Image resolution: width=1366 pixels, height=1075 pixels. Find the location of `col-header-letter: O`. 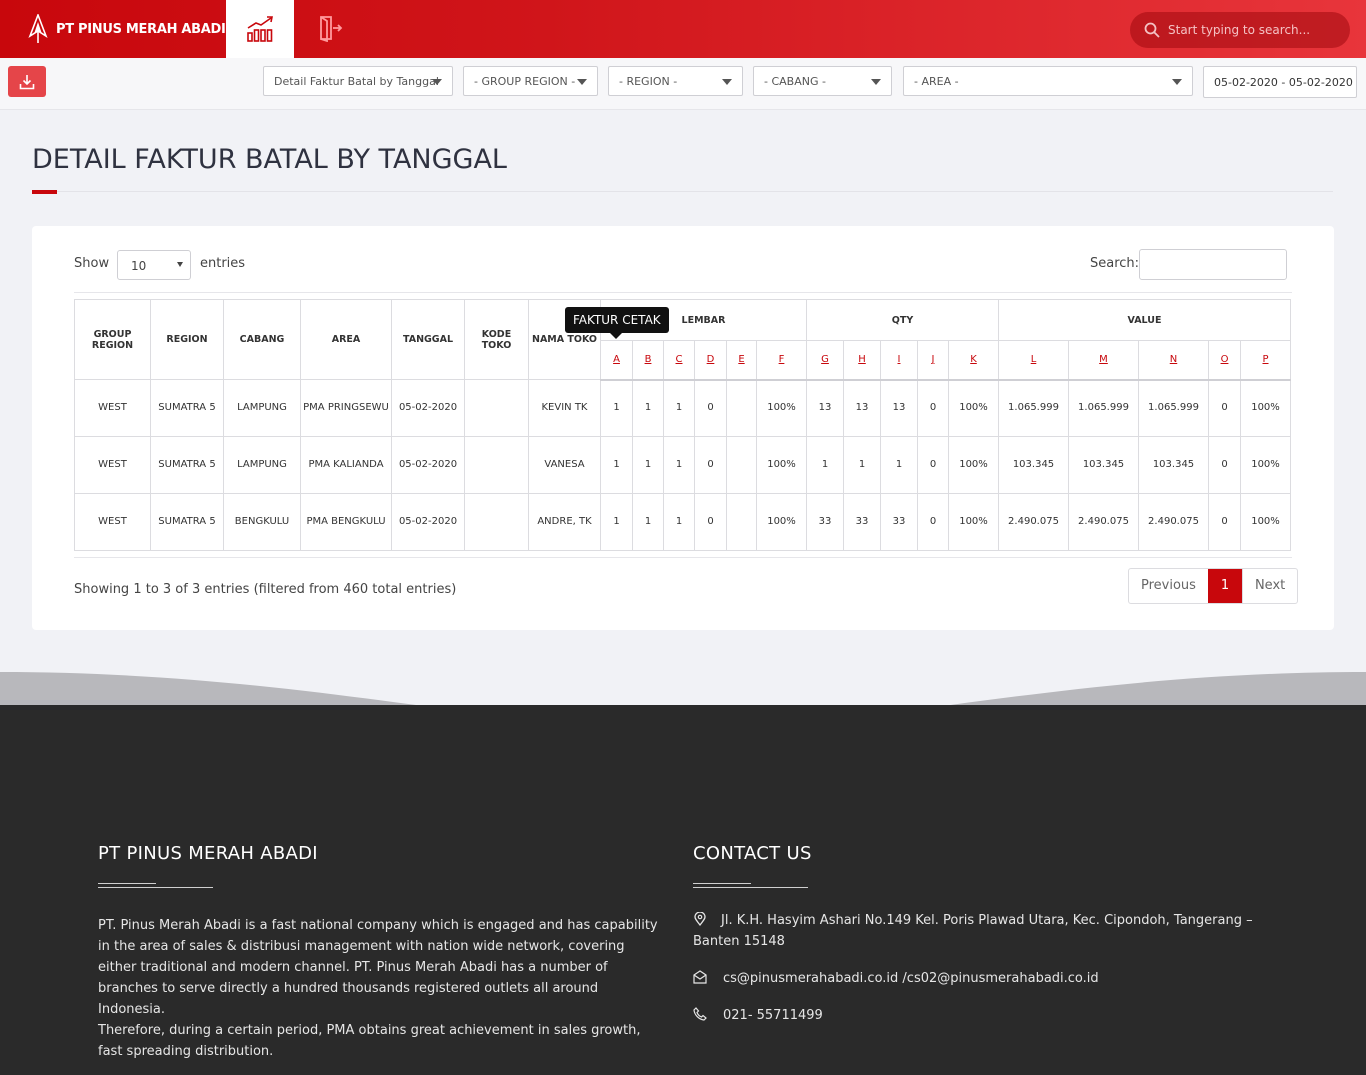

col-header-letter: O is located at coordinates (1225, 359).